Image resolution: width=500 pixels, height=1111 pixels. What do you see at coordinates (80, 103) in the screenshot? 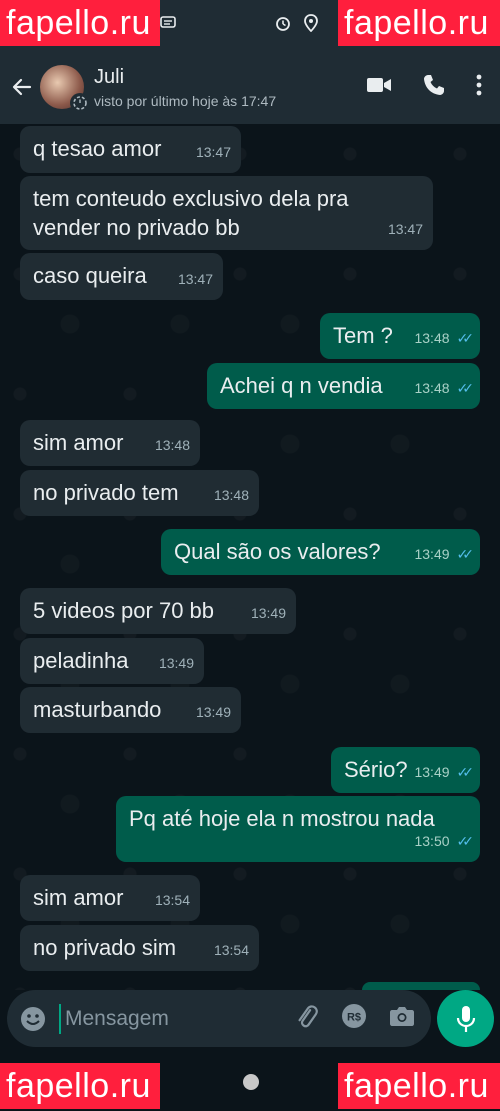
I see `disappearing-timer-icon` at bounding box center [80, 103].